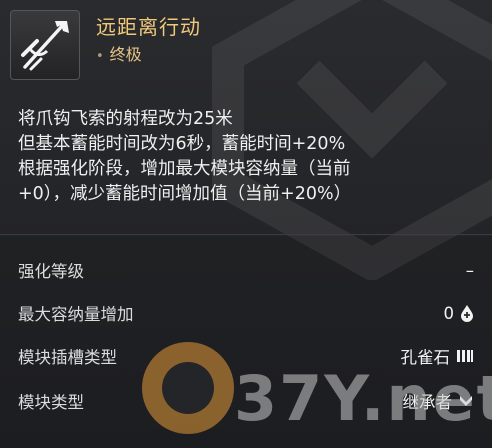  What do you see at coordinates (246, 313) in the screenshot?
I see `stat-row-capacity: 最大容纳量增加 0` at bounding box center [246, 313].